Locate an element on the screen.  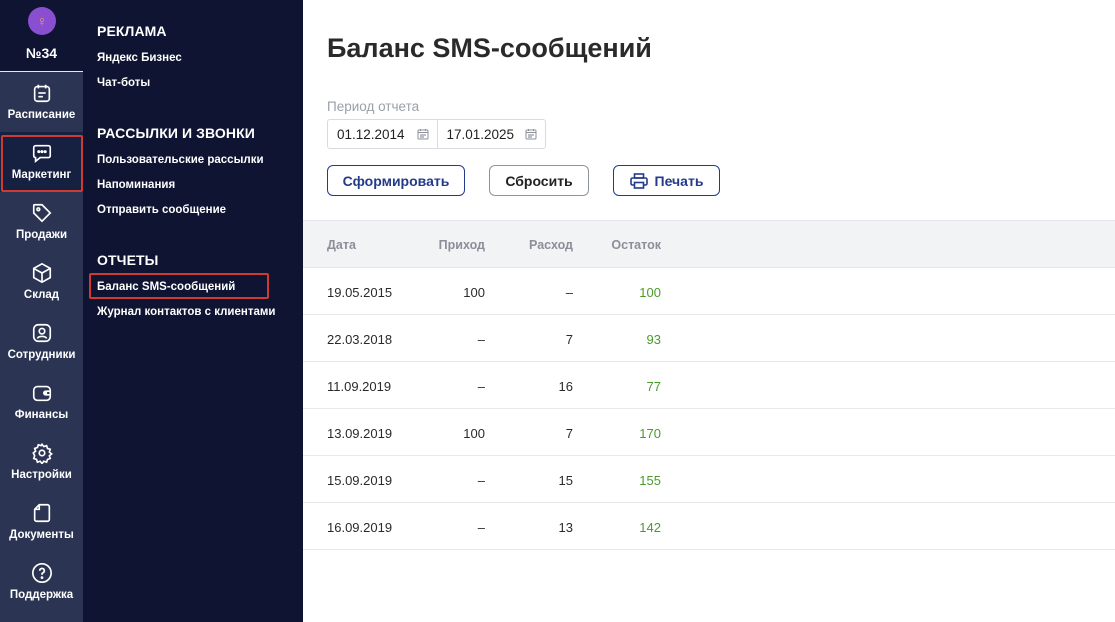
table-row: 13.09.2019 100 7 170 is located at coordinates (709, 432).